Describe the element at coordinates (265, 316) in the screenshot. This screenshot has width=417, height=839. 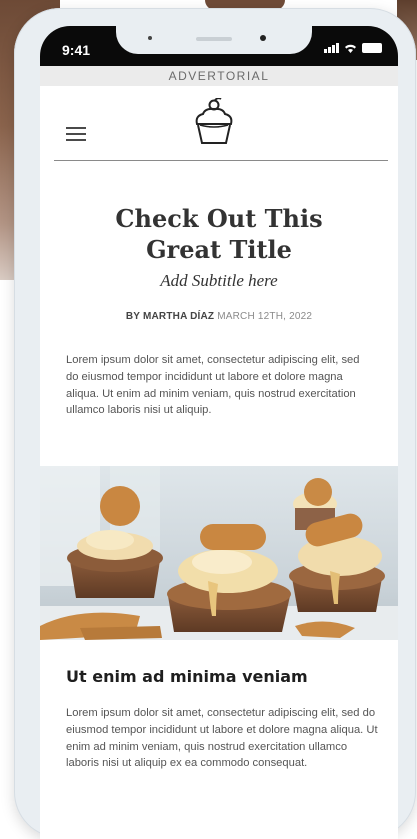
I see `publish-date: MARCH 12TH, 2022` at that location.